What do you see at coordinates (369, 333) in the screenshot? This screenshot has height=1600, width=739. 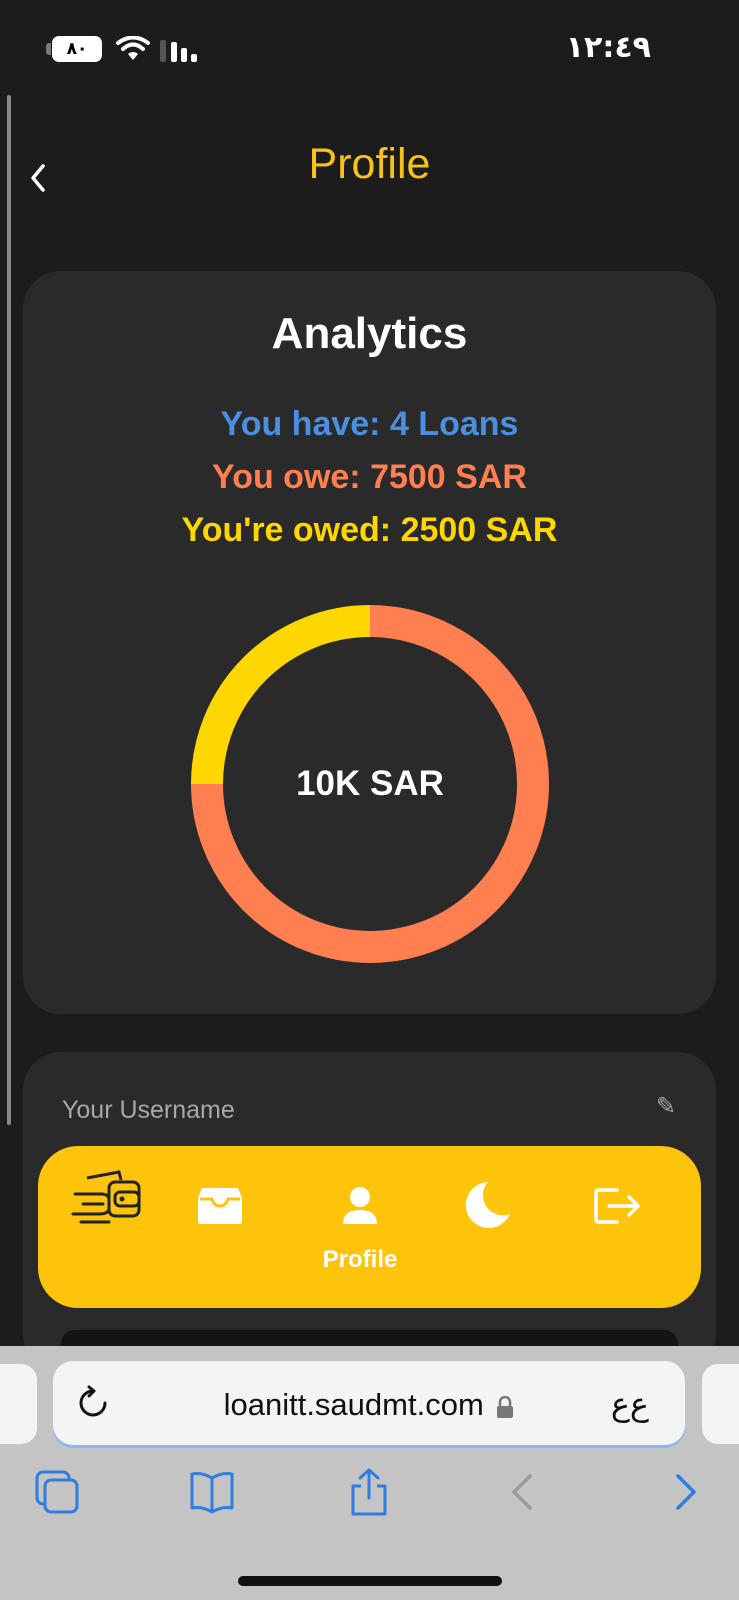 I see `analytics-title: Analytics` at bounding box center [369, 333].